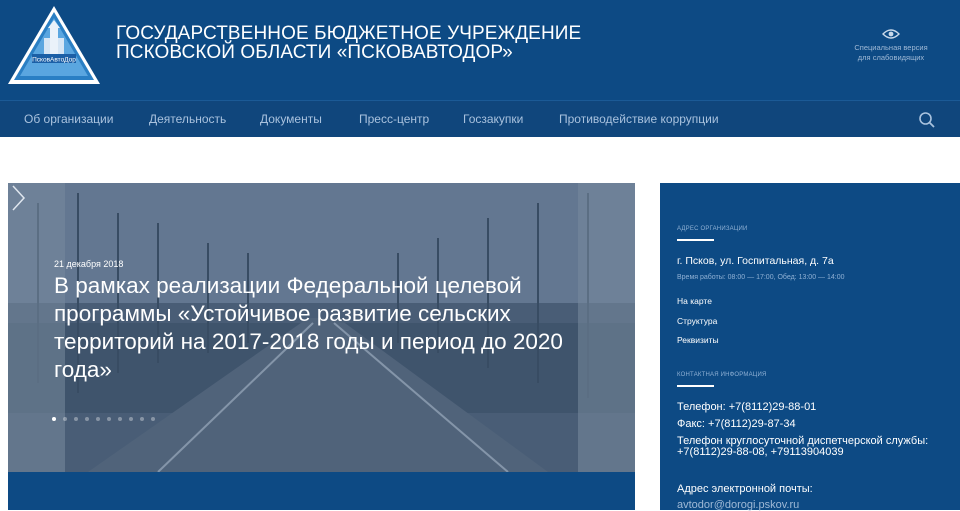 The width and height of the screenshot is (960, 511). What do you see at coordinates (187, 119) in the screenshot?
I see `nav-item-activity: Деятельность` at bounding box center [187, 119].